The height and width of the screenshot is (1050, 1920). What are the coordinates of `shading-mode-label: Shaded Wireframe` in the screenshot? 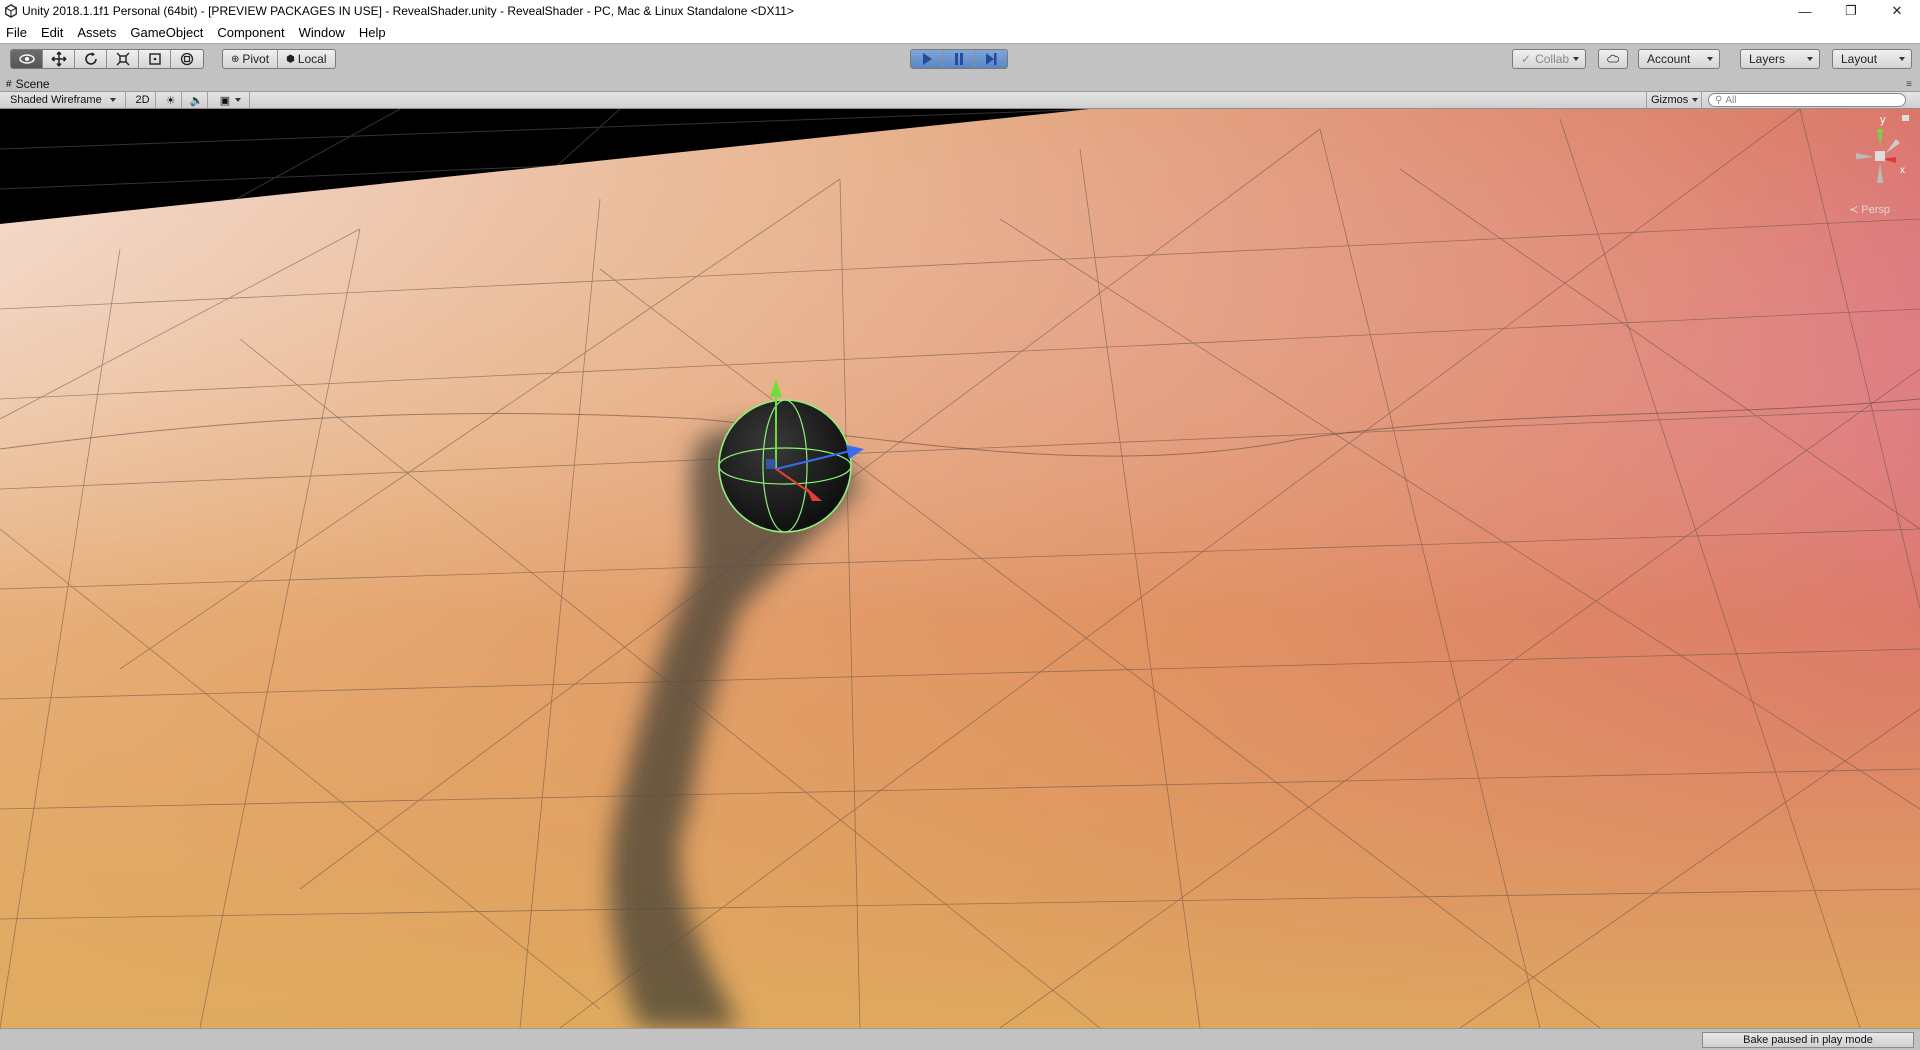 It's located at (56, 100).